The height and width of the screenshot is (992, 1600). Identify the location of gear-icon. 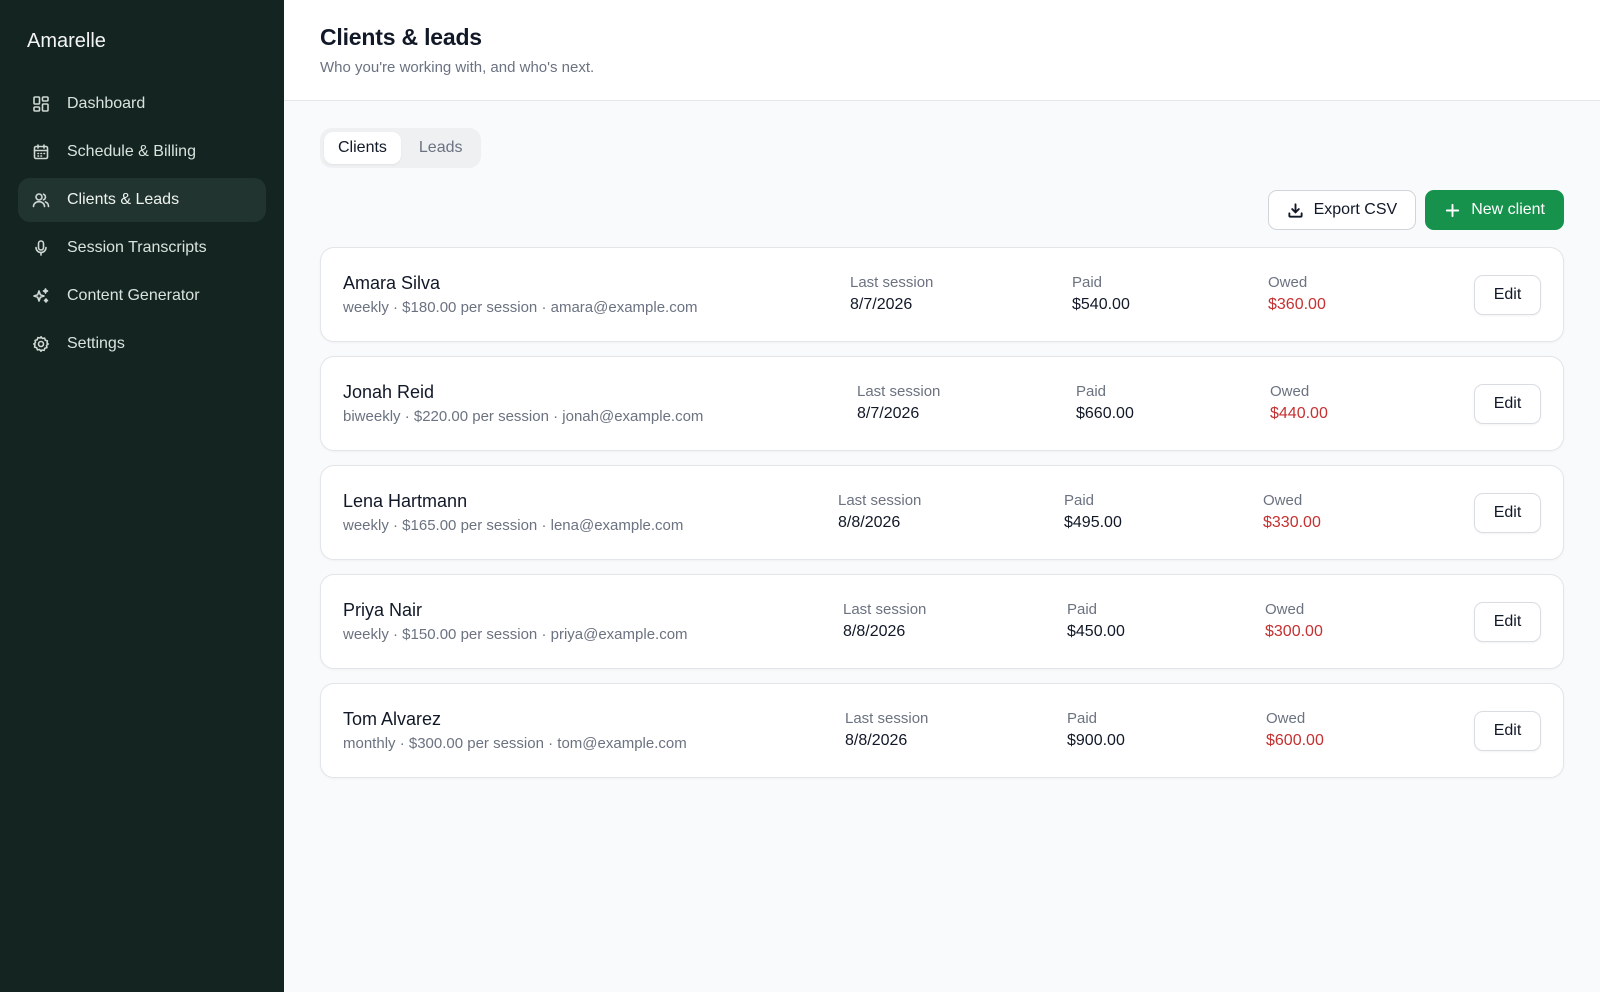
(41, 344).